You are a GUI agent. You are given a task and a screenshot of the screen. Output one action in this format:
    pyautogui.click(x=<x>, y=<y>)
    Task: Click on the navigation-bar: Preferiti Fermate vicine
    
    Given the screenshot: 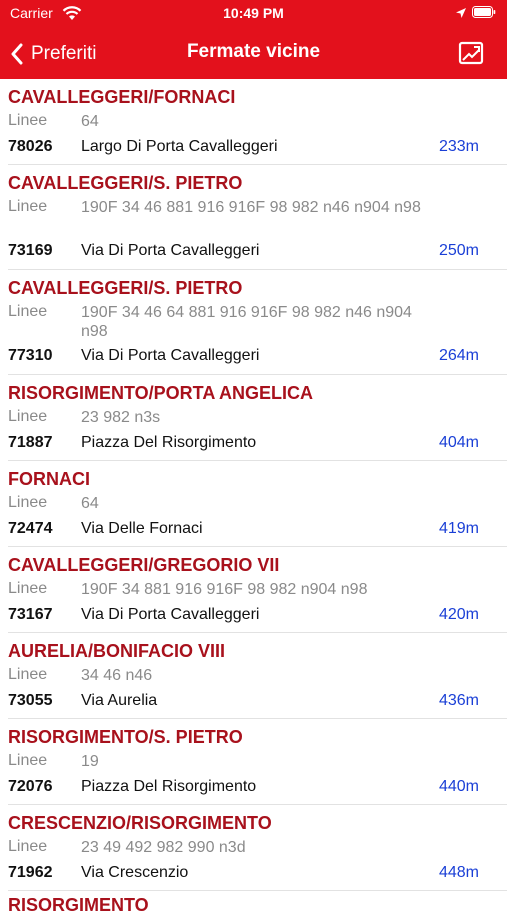 What is the action you would take?
    pyautogui.click(x=253, y=54)
    